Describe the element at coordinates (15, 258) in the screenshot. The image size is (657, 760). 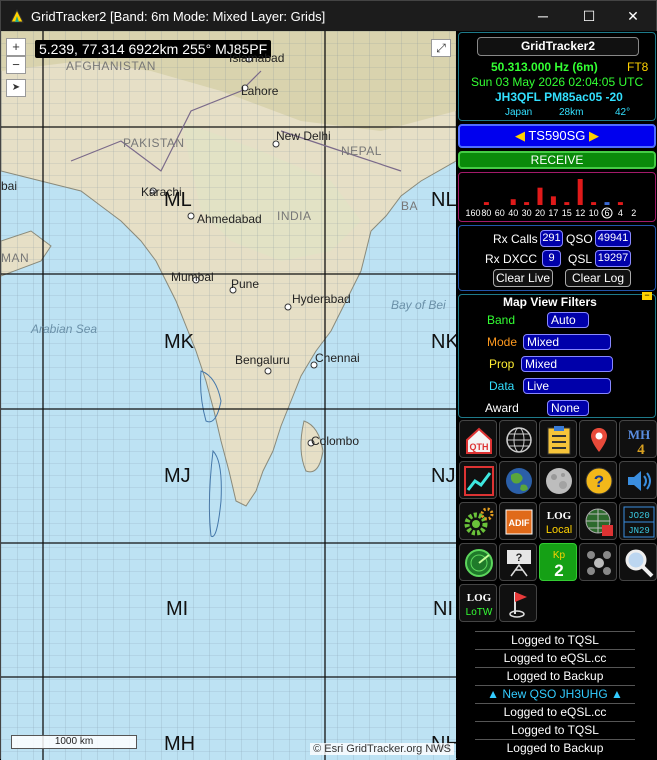
I see `country-label-oman: MAN` at that location.